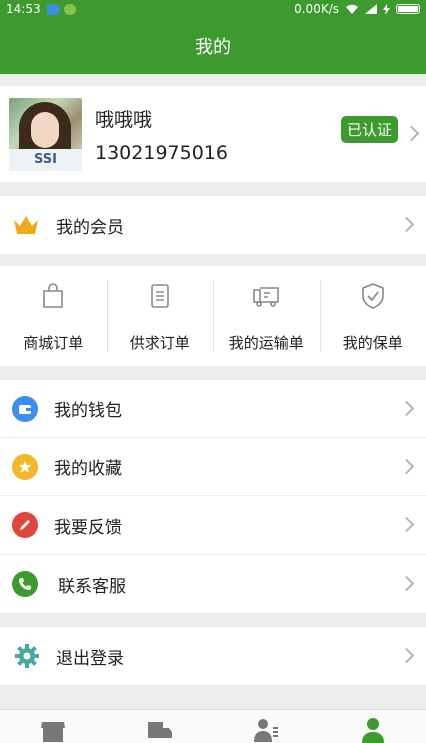 This screenshot has width=426, height=743. Describe the element at coordinates (92, 586) in the screenshot. I see `menu-customer-service-label: 联系客服` at that location.